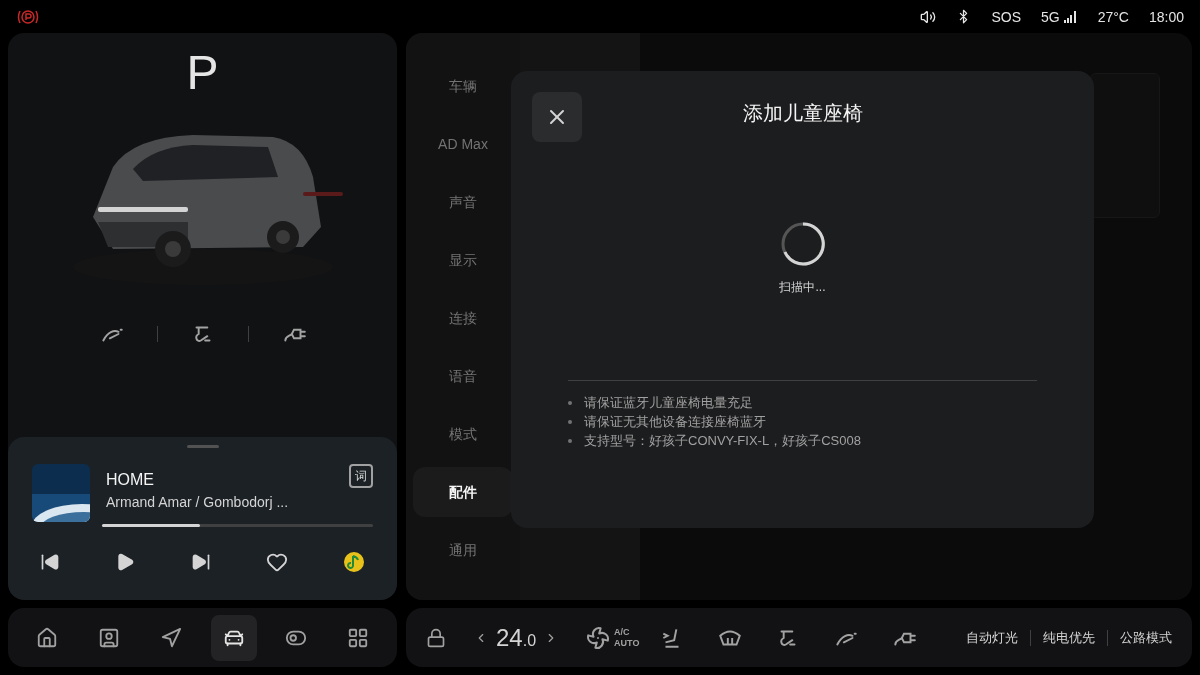  What do you see at coordinates (463, 376) in the screenshot?
I see `settings-menu-item: 语音` at bounding box center [463, 376].